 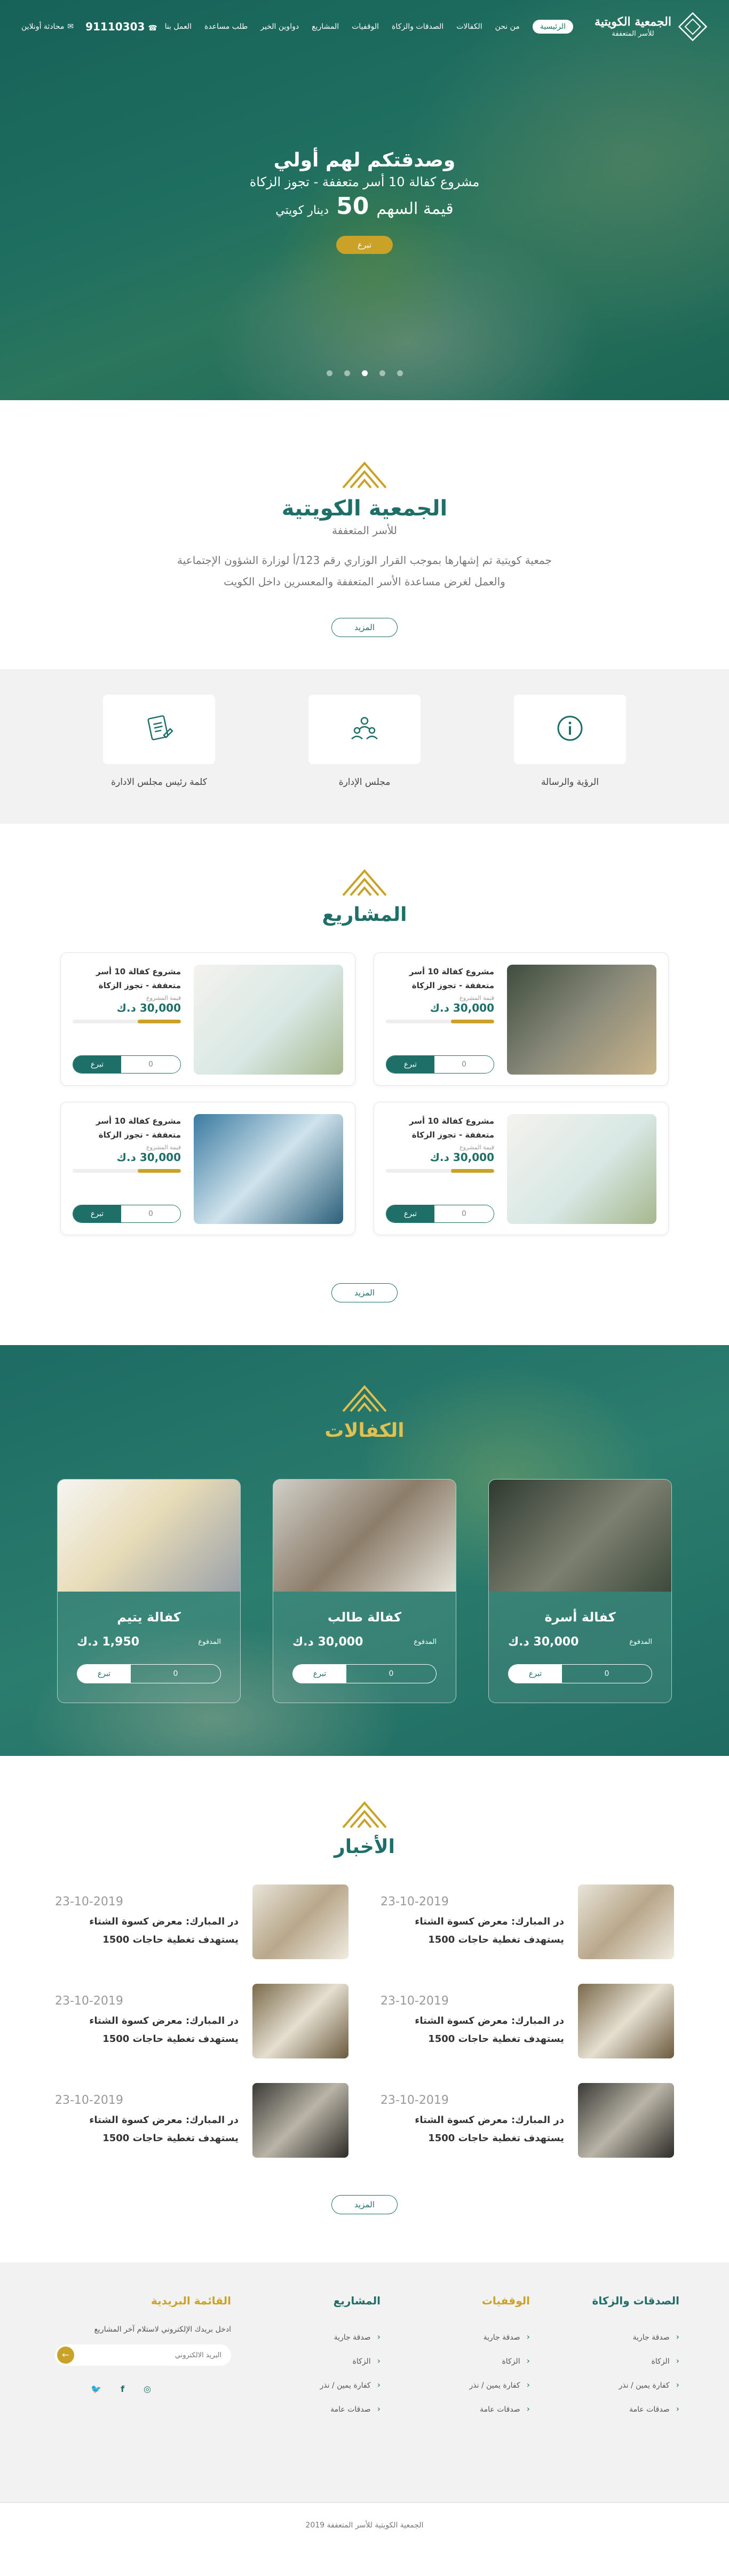 I want to click on facebook-icon: f, so click(x=122, y=2389).